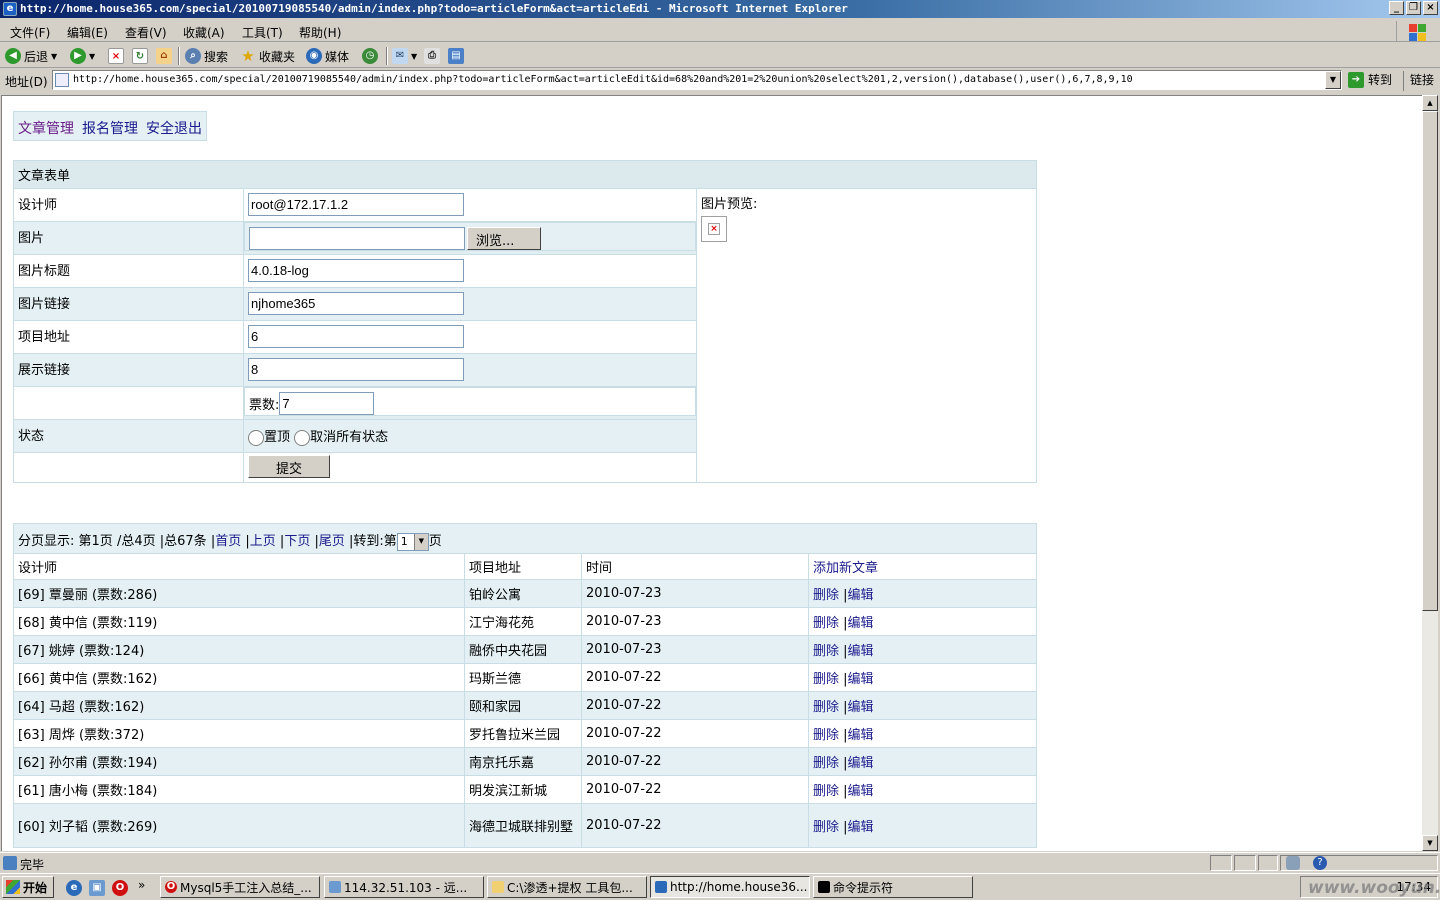 This screenshot has height=900, width=1440. Describe the element at coordinates (432, 56) in the screenshot. I see `print-button: ⎙` at that location.